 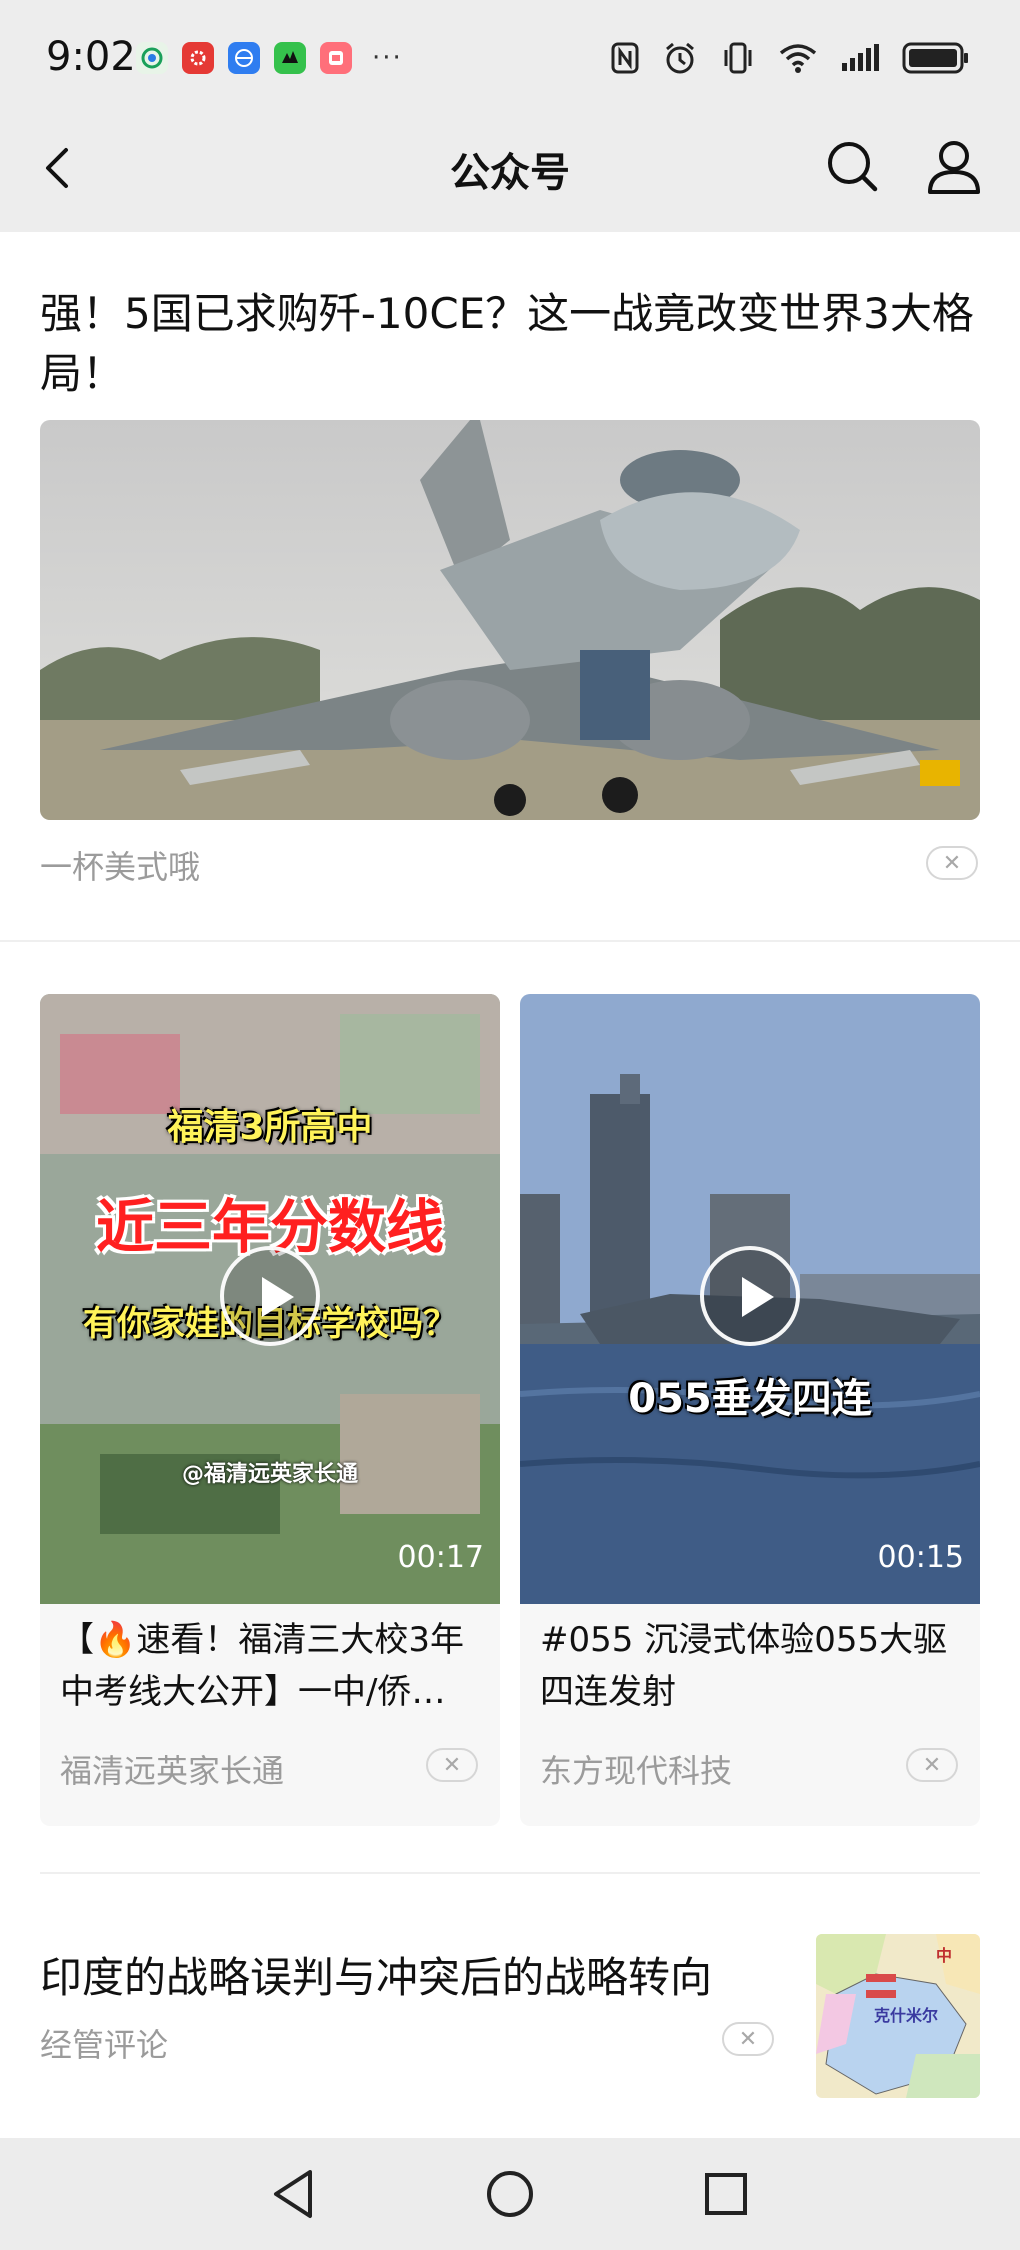 I want to click on map-label: 克什米尔, so click(x=906, y=2015).